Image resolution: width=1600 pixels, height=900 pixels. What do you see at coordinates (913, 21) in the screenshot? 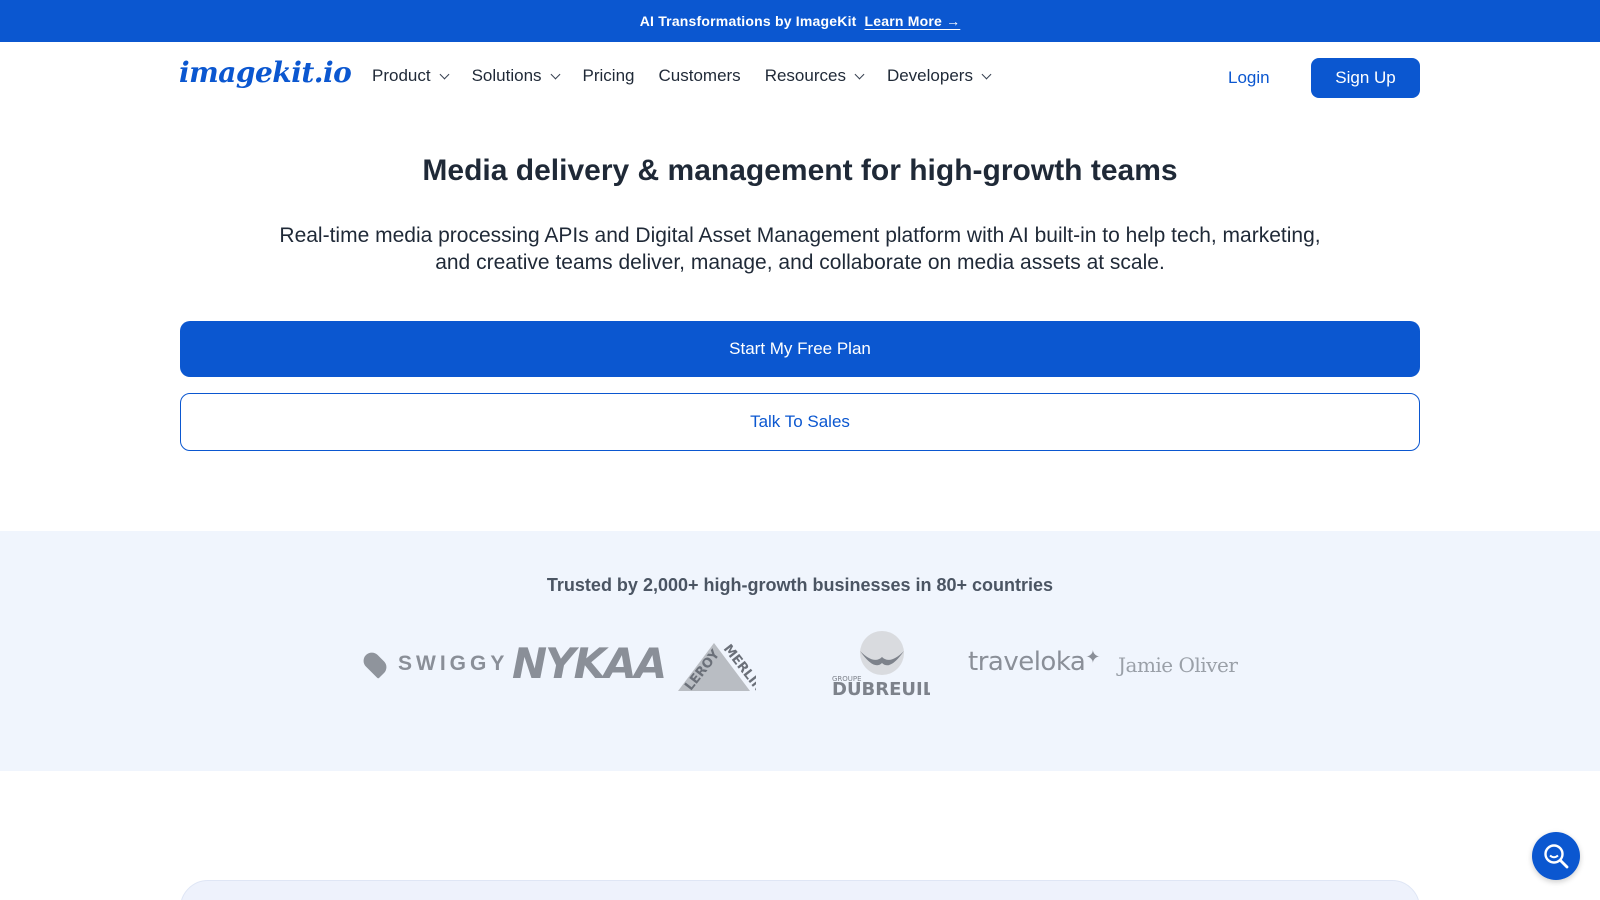
I see `learn-more-link: Learn More →` at bounding box center [913, 21].